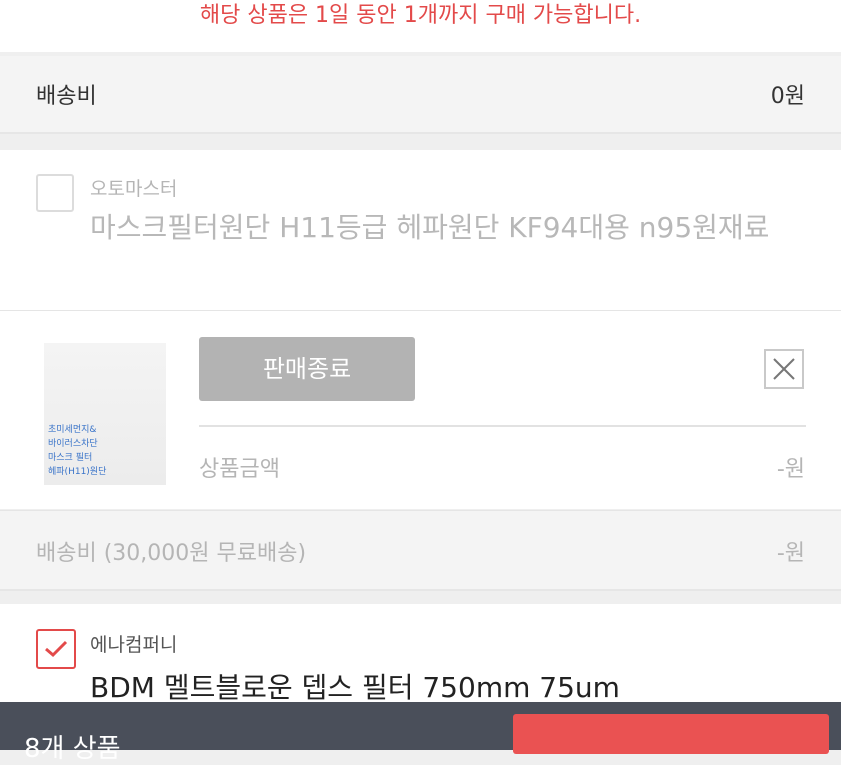 This screenshot has width=841, height=765. Describe the element at coordinates (790, 469) in the screenshot. I see `product-price-value: -원` at that location.